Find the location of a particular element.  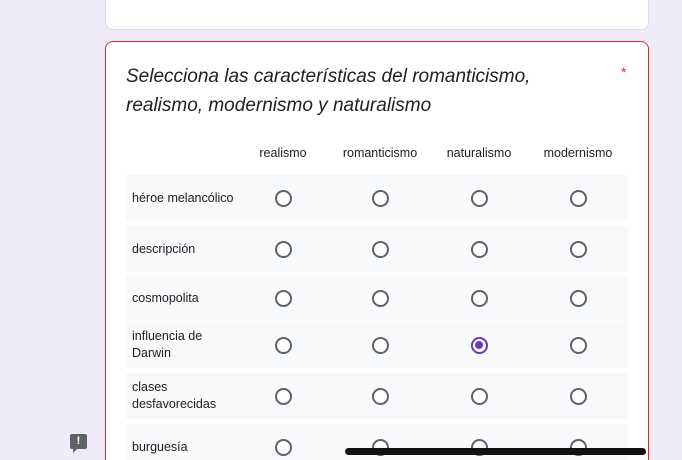

row-label: cosmopolita is located at coordinates (165, 297).